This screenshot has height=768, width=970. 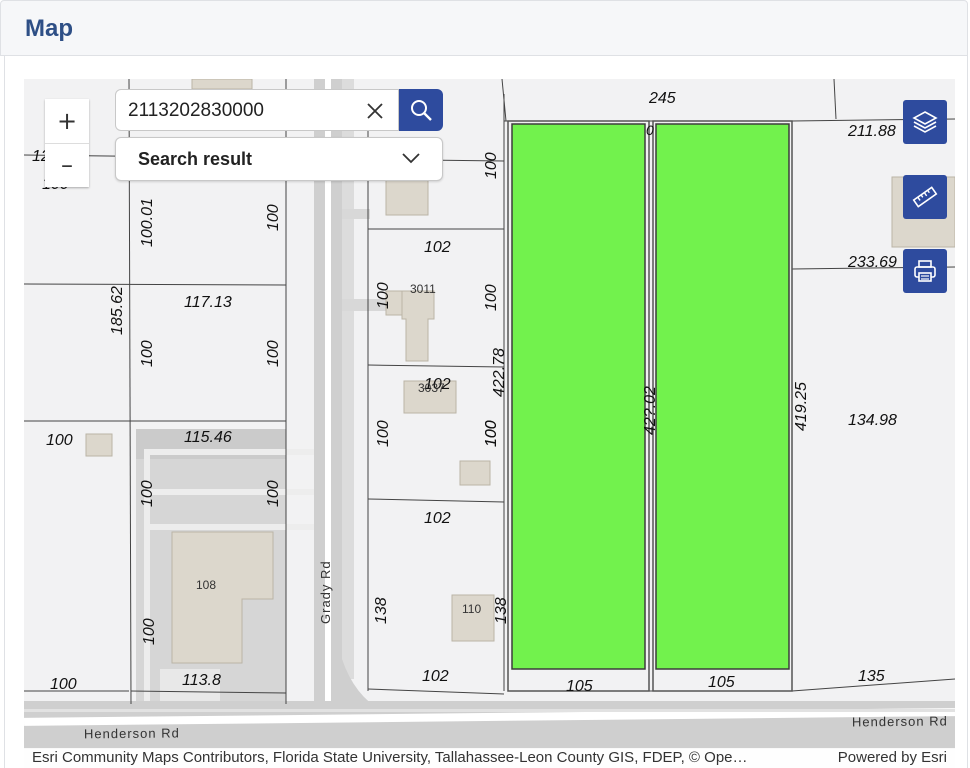 I want to click on clear-search-button, so click(x=375, y=111).